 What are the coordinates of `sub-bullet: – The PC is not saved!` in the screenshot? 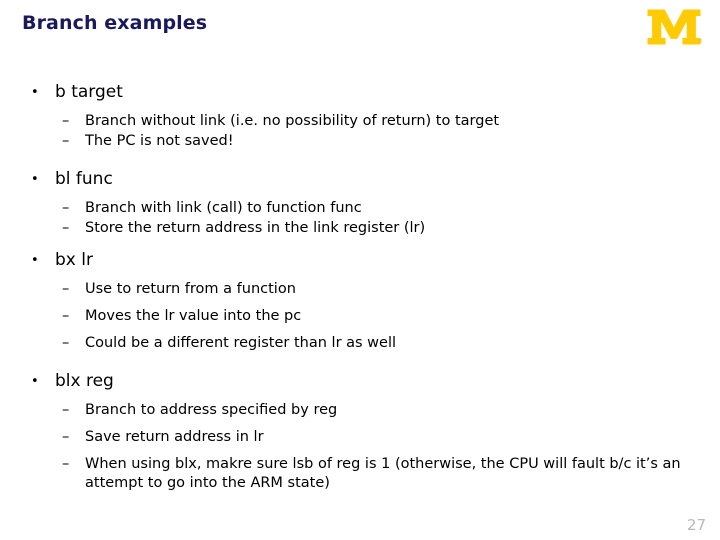 It's located at (360, 141).